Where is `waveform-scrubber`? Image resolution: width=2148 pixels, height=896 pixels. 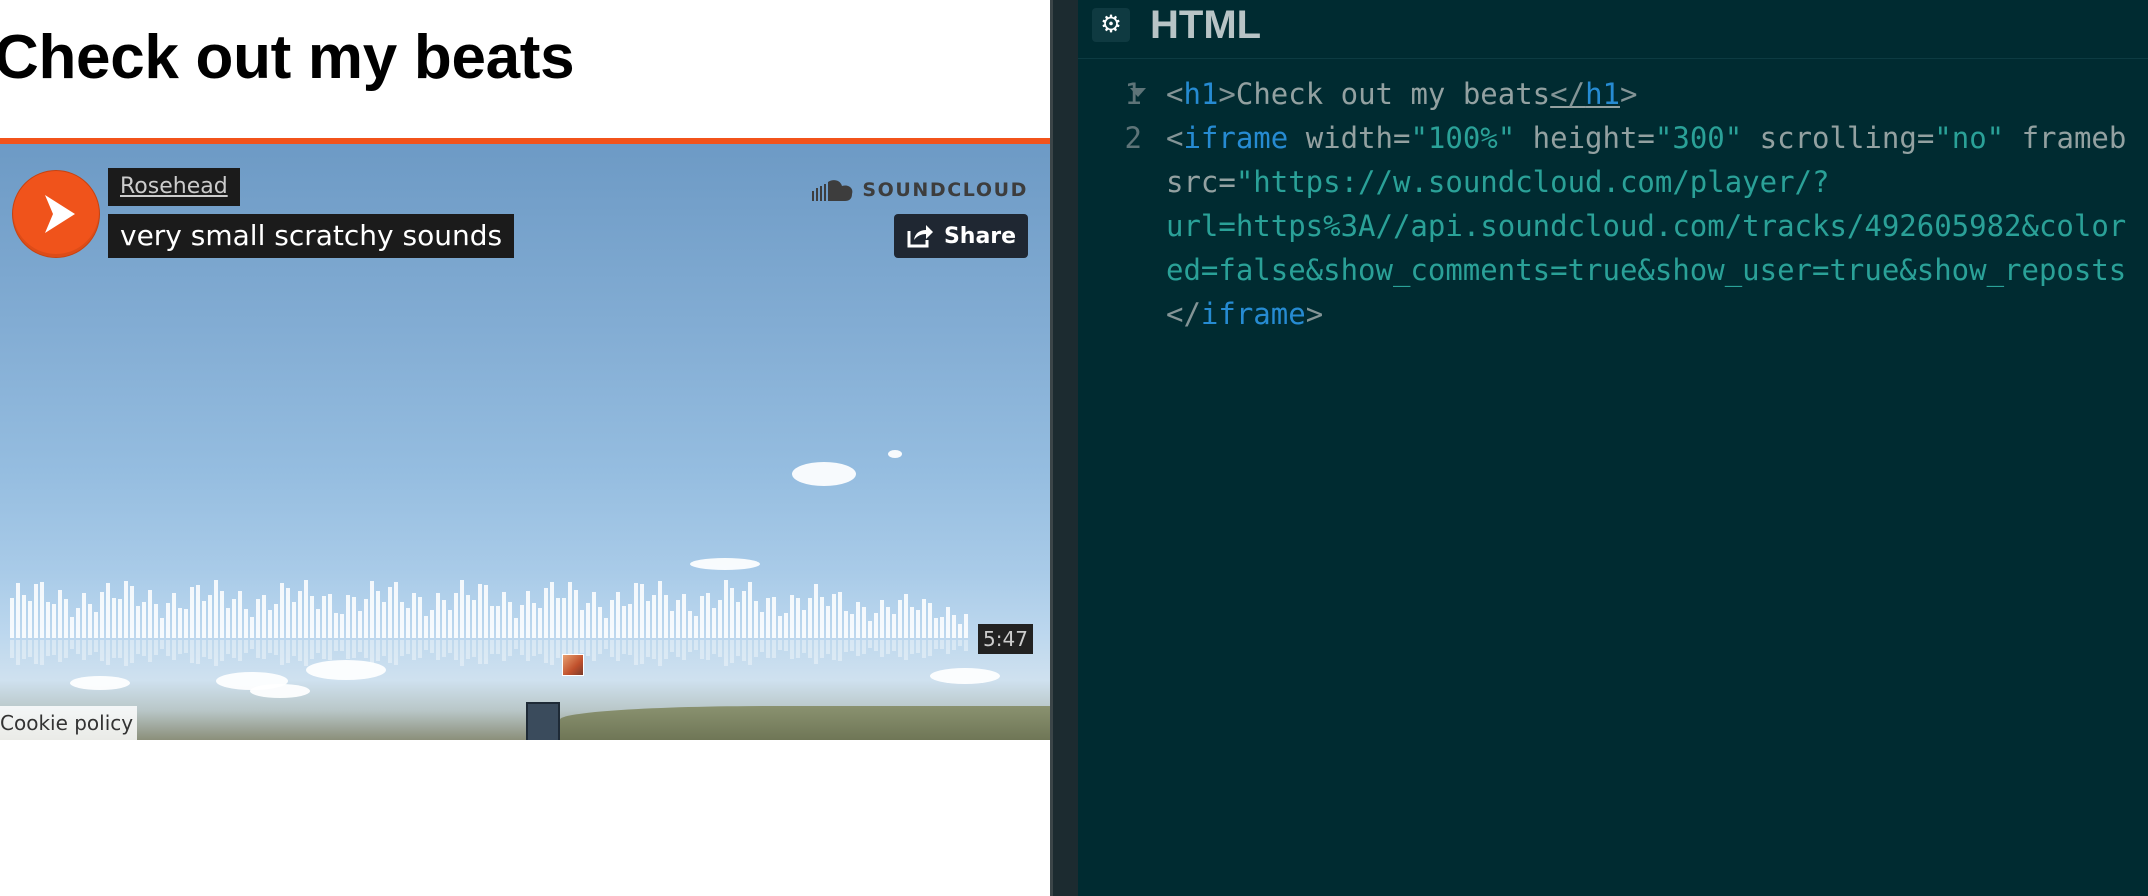 waveform-scrubber is located at coordinates (495, 638).